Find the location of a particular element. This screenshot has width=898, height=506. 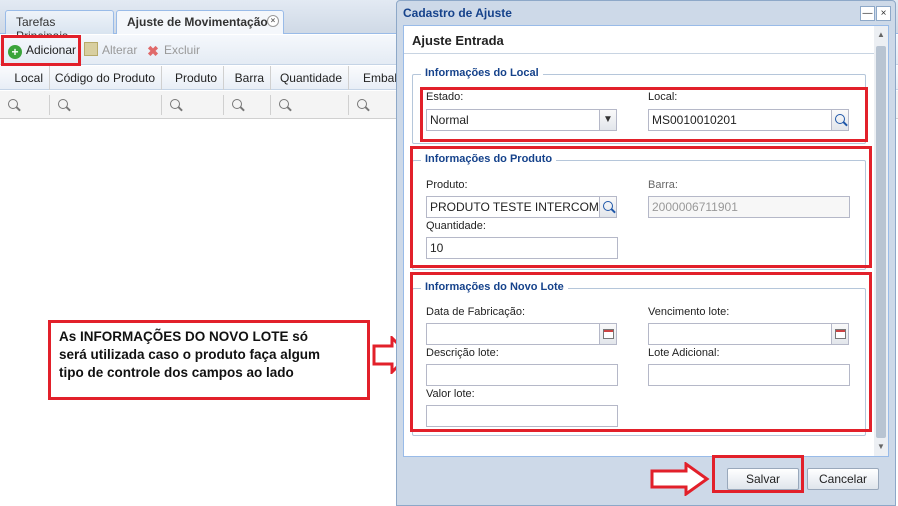

filter-codigo-produto is located at coordinates (106, 105).